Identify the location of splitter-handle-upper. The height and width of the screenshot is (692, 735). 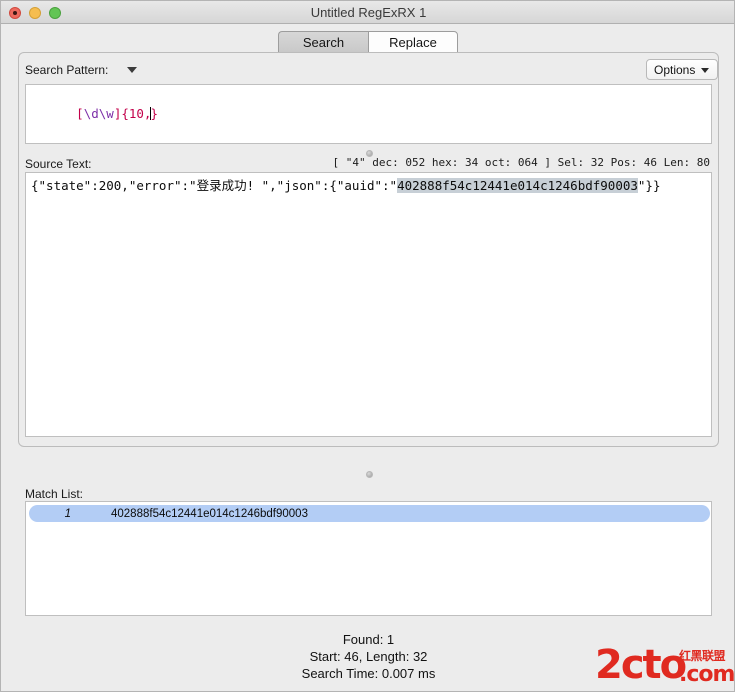
(369, 153).